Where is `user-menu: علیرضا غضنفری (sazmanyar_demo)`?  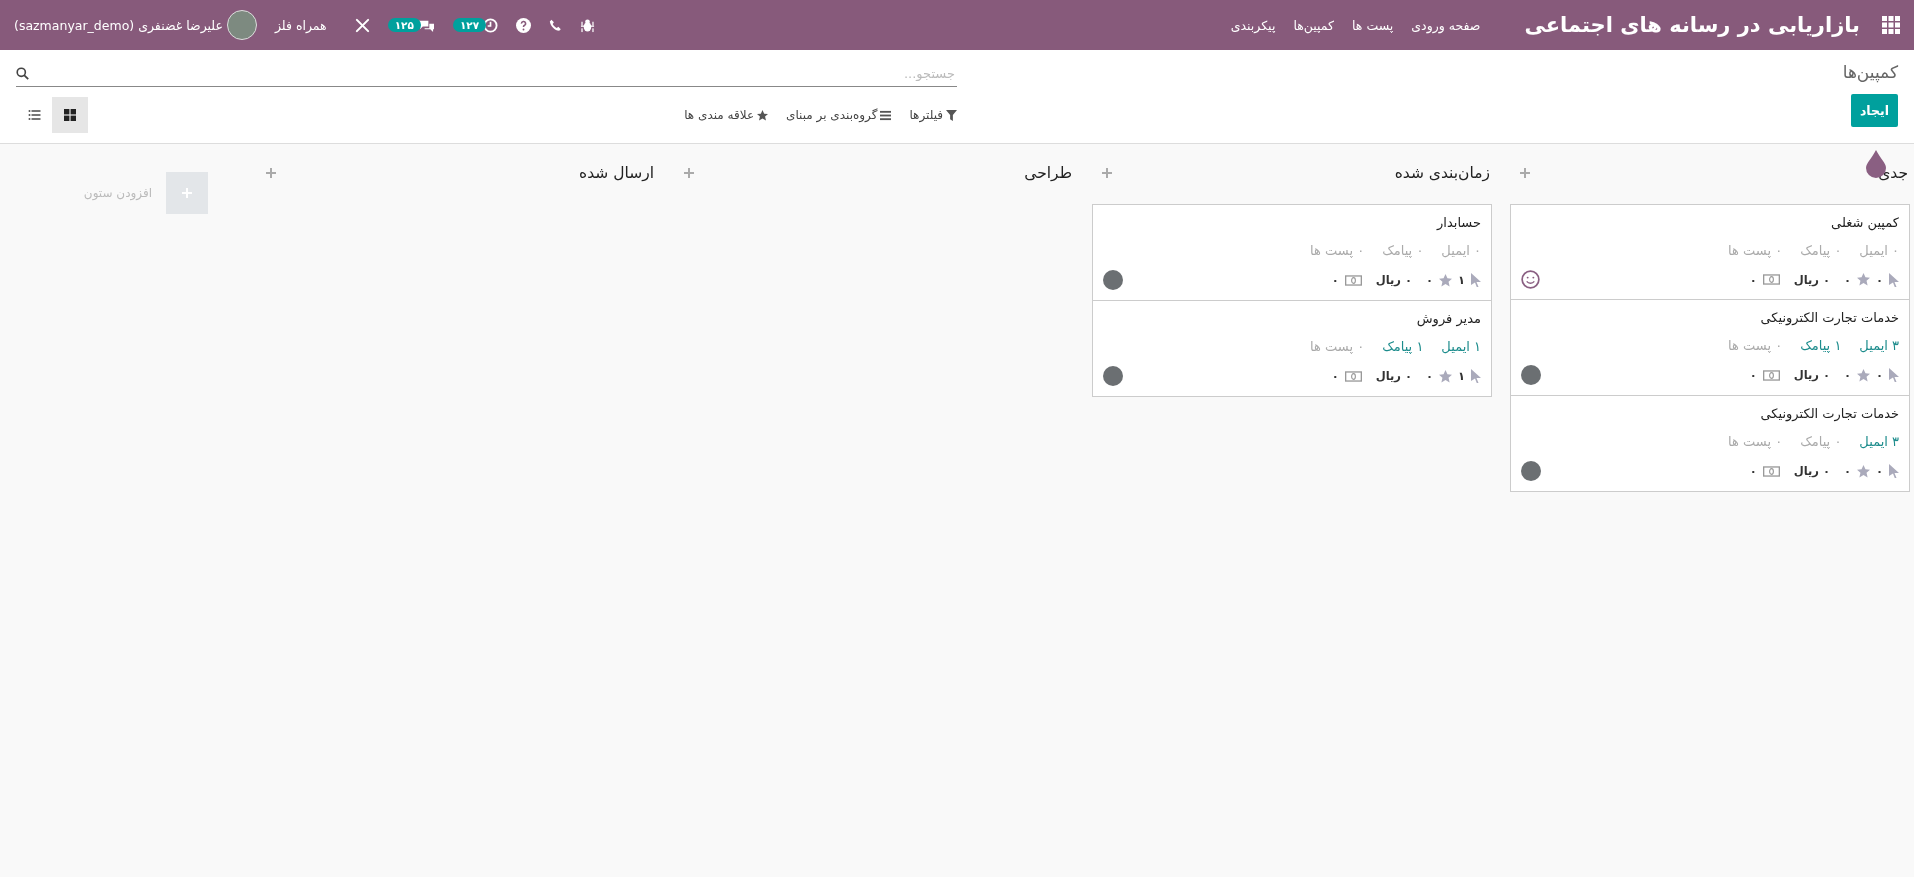
user-menu: علیرضا غضنفری (sazmanyar_demo) is located at coordinates (135, 25).